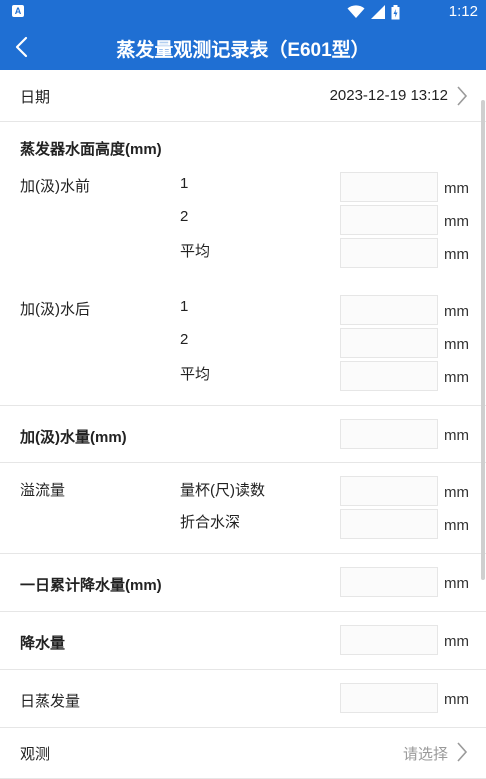 This screenshot has height=779, width=486. Describe the element at coordinates (195, 251) in the screenshot. I see `before-row-avg-label: 平均` at that location.